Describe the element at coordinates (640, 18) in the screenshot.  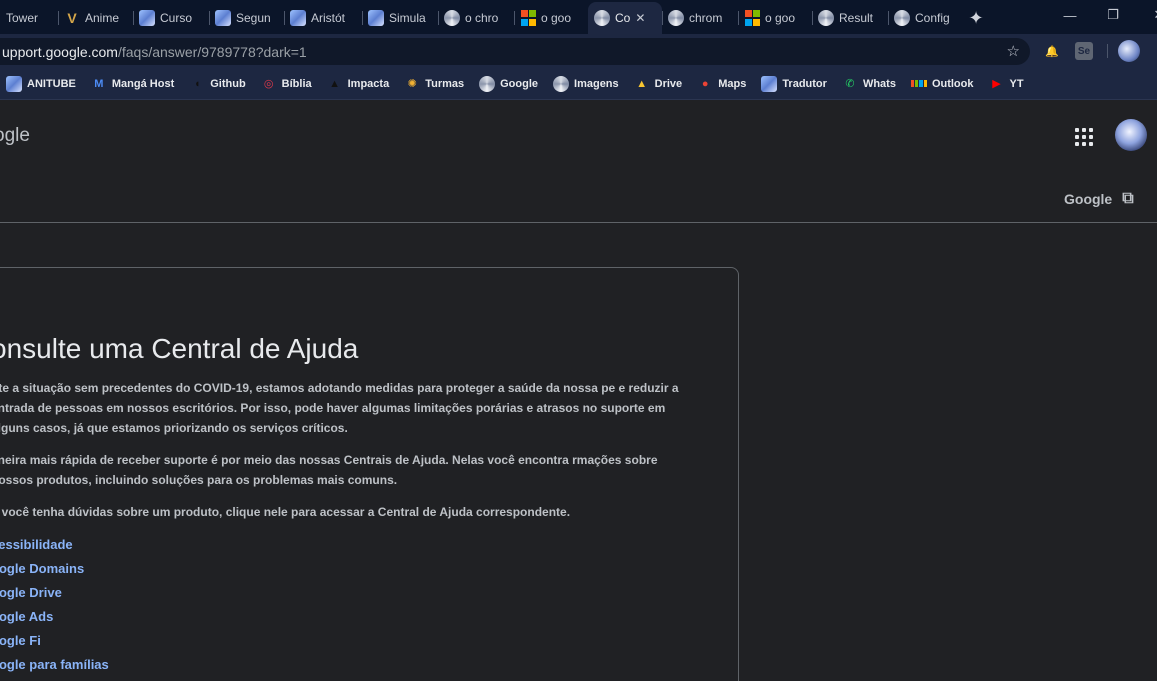
I see `tab-close-icon: ✕` at that location.